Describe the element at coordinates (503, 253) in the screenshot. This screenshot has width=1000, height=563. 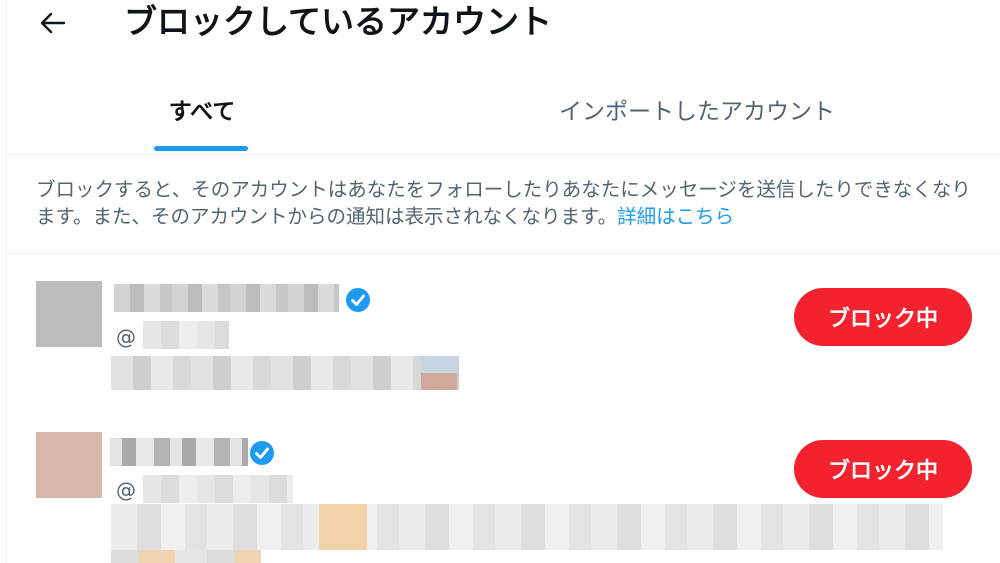
I see `divider` at that location.